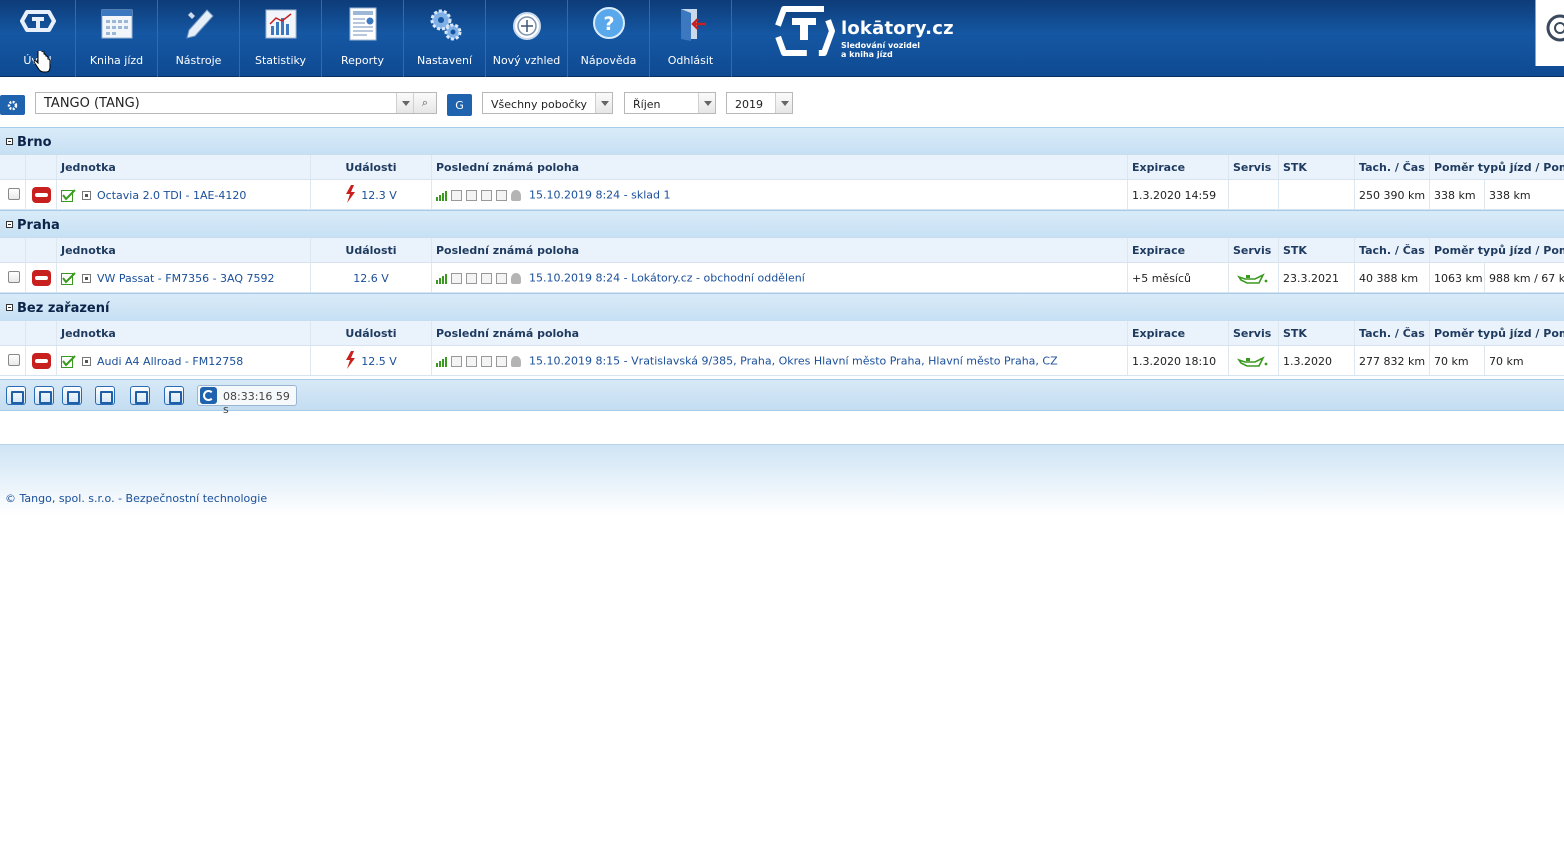  What do you see at coordinates (600, 195) in the screenshot?
I see `position-link: 15.10.2019 8:24 - sklad 1` at bounding box center [600, 195].